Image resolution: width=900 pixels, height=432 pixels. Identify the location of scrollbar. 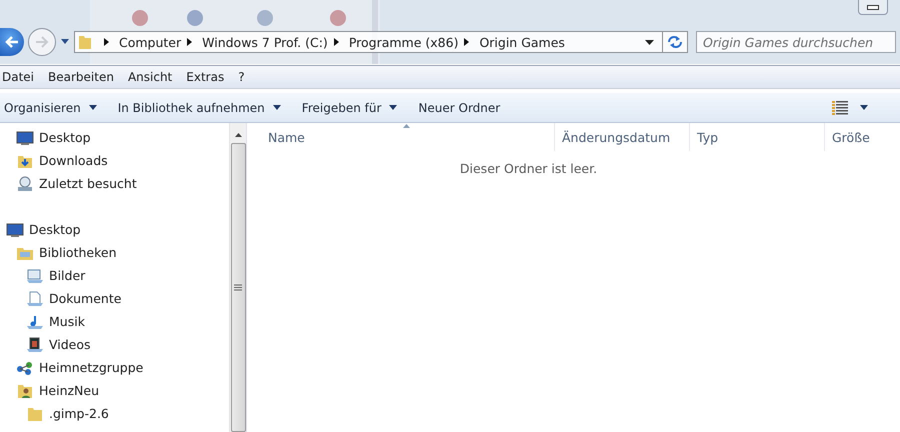
(237, 277).